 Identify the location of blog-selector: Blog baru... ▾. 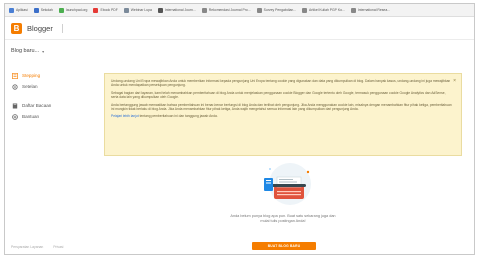
(27, 51).